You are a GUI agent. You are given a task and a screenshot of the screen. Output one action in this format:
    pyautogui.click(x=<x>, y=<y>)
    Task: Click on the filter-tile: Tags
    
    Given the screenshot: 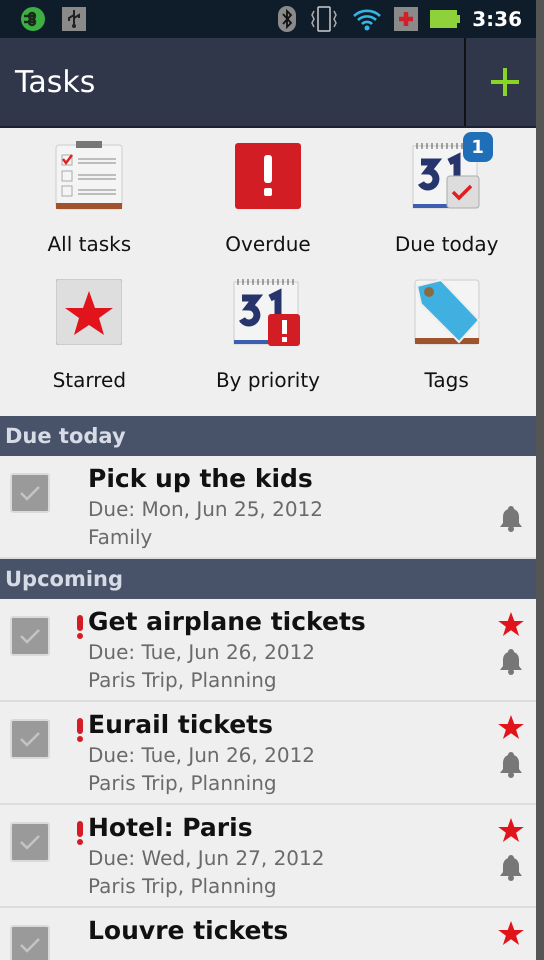 What is the action you would take?
    pyautogui.click(x=446, y=338)
    